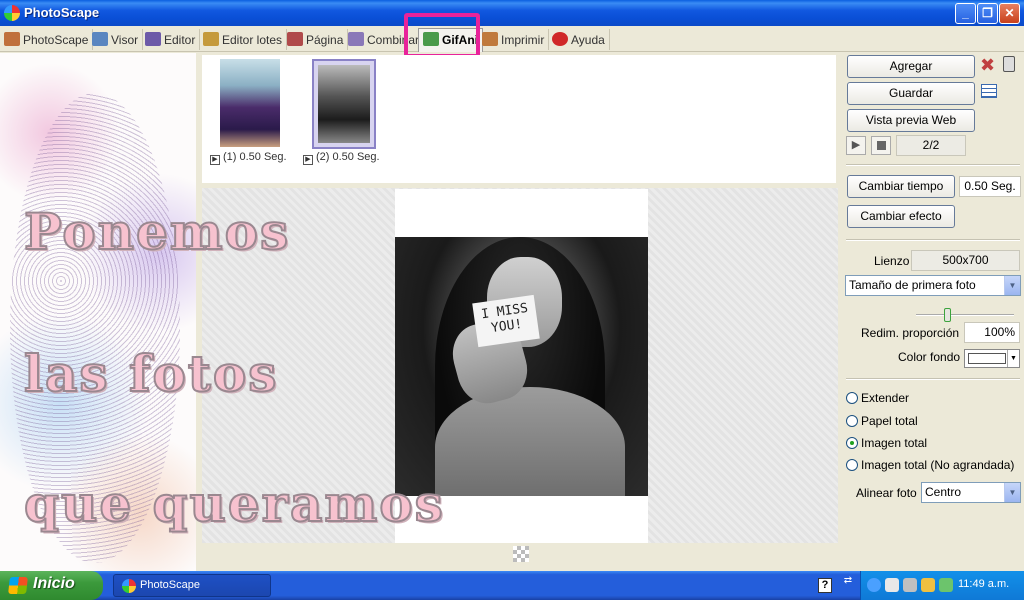 The width and height of the screenshot is (1024, 600). I want to click on tab-visor: Visor, so click(116, 39).